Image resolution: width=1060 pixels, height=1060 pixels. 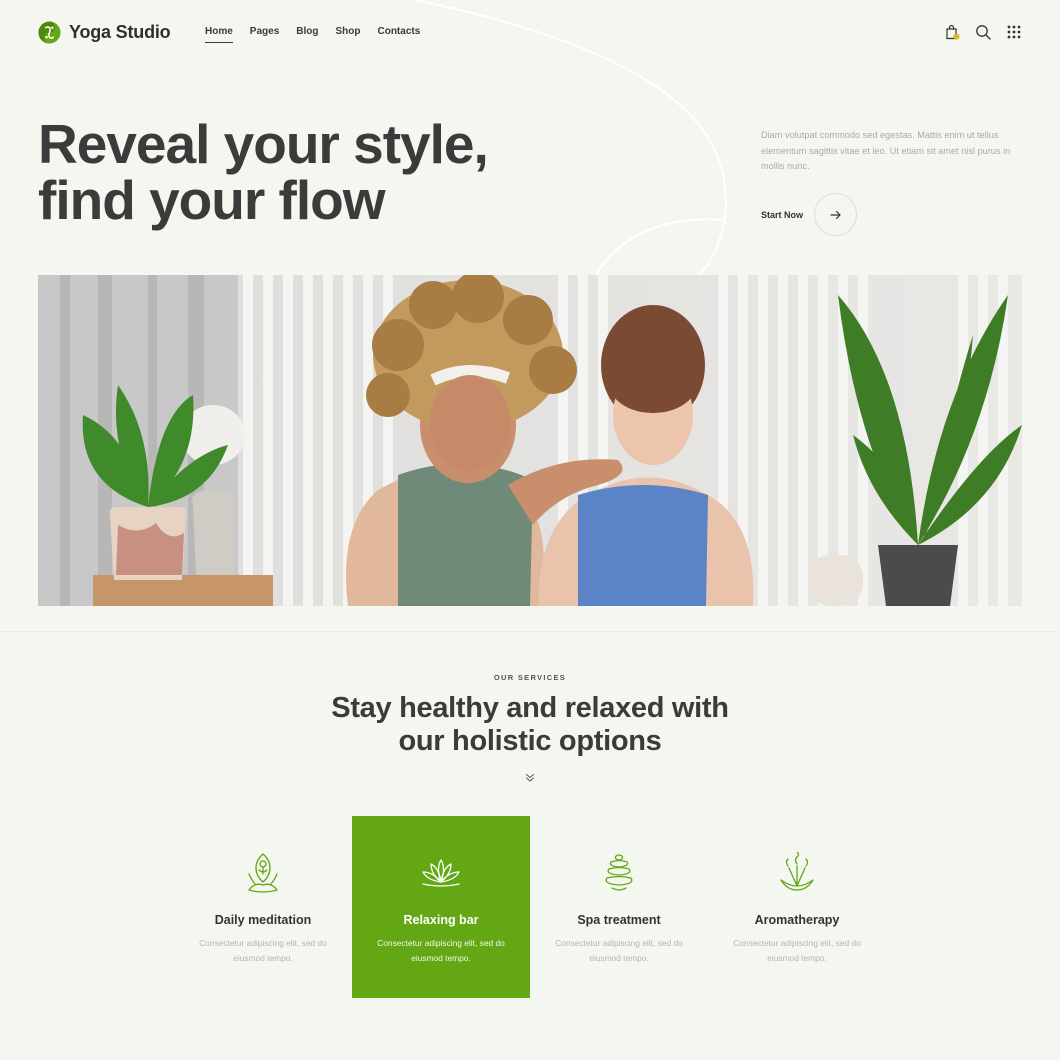 What do you see at coordinates (797, 871) in the screenshot?
I see `aroma-sticks-icon` at bounding box center [797, 871].